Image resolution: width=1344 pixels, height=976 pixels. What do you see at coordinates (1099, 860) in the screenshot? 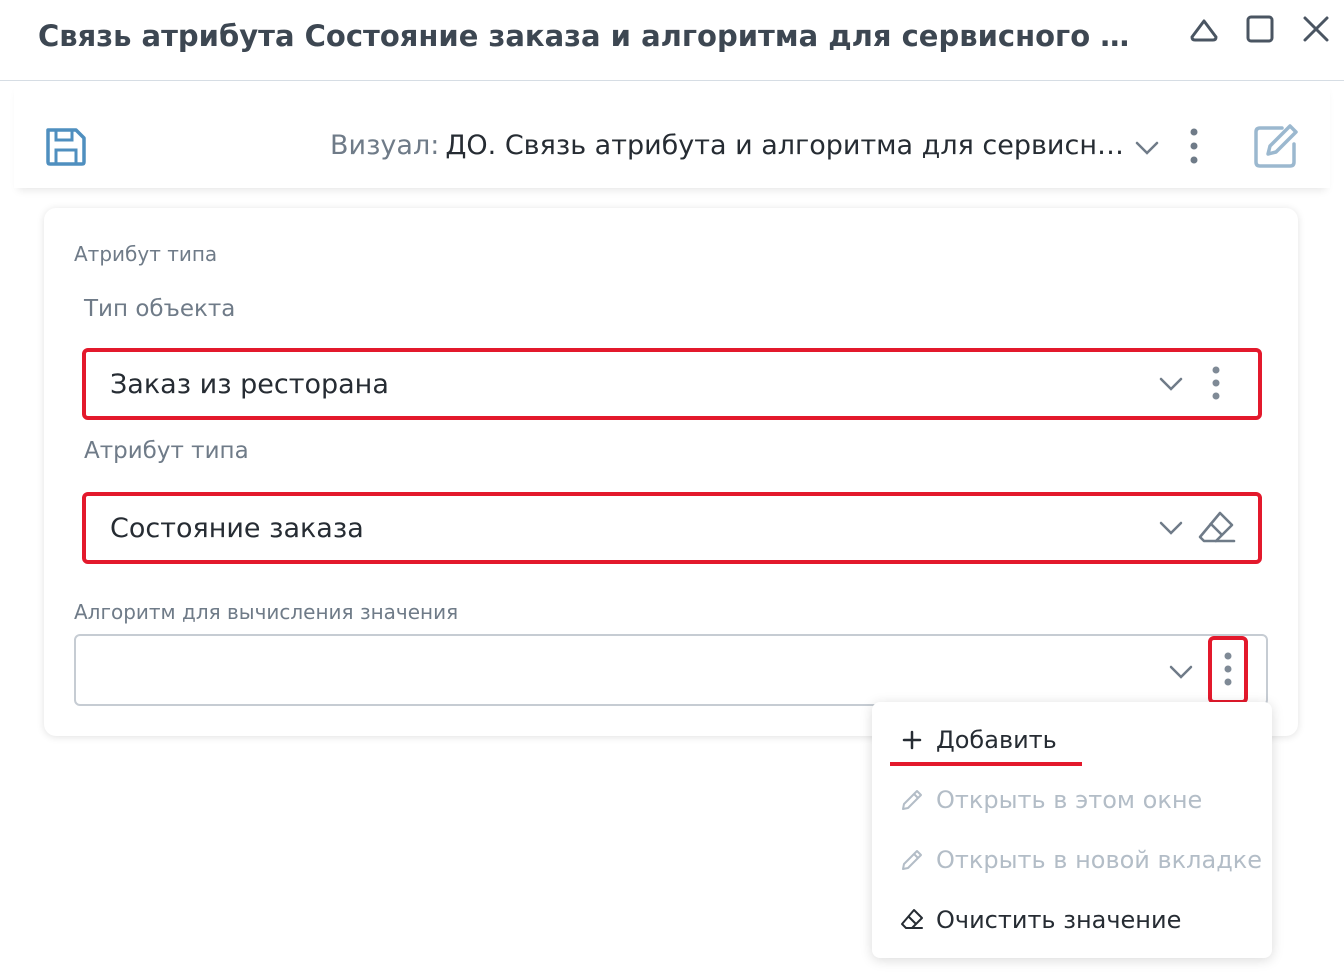
I see `menu-item-label: Открыть в новой вкладке` at bounding box center [1099, 860].